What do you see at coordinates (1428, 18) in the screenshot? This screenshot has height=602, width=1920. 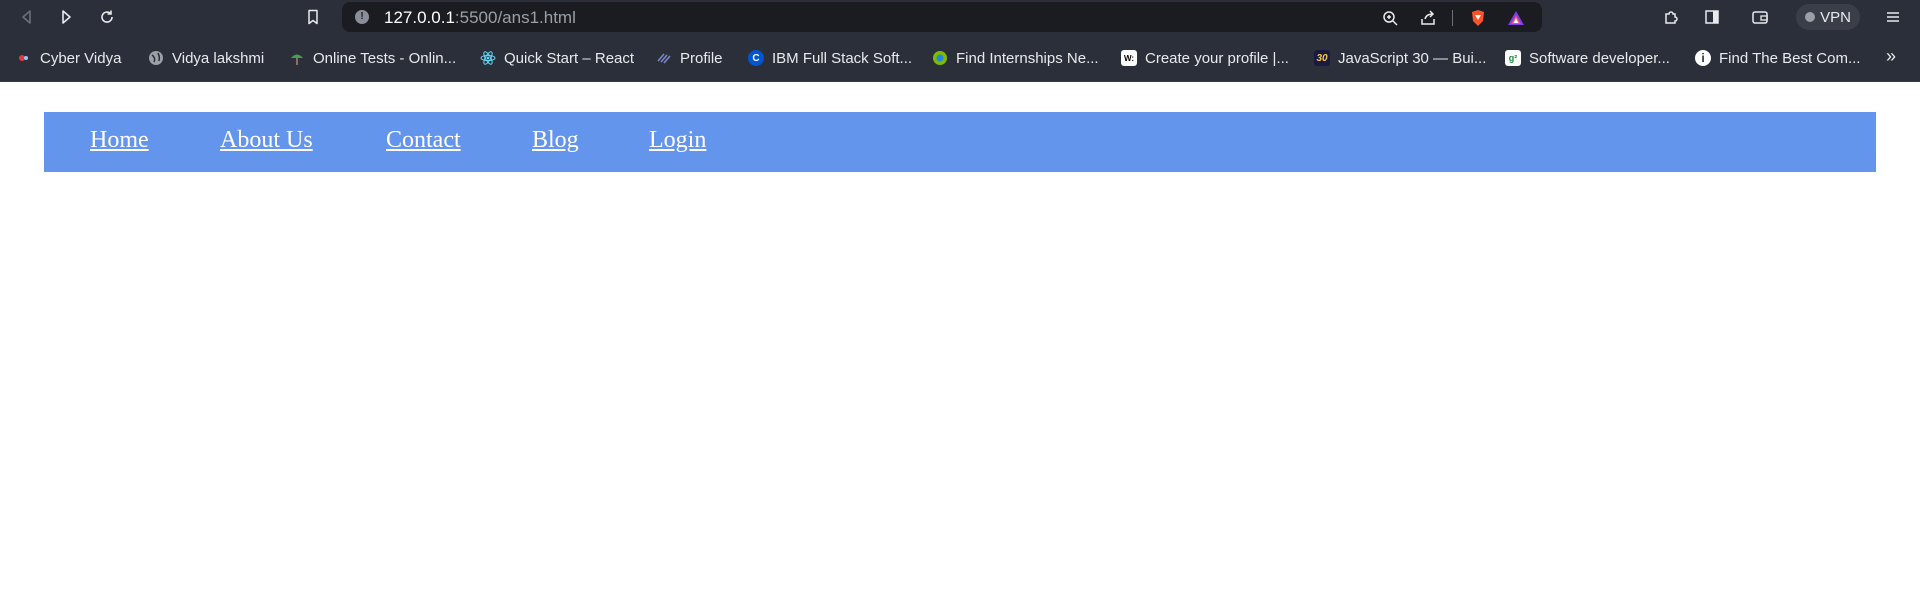 I see `share-icon` at bounding box center [1428, 18].